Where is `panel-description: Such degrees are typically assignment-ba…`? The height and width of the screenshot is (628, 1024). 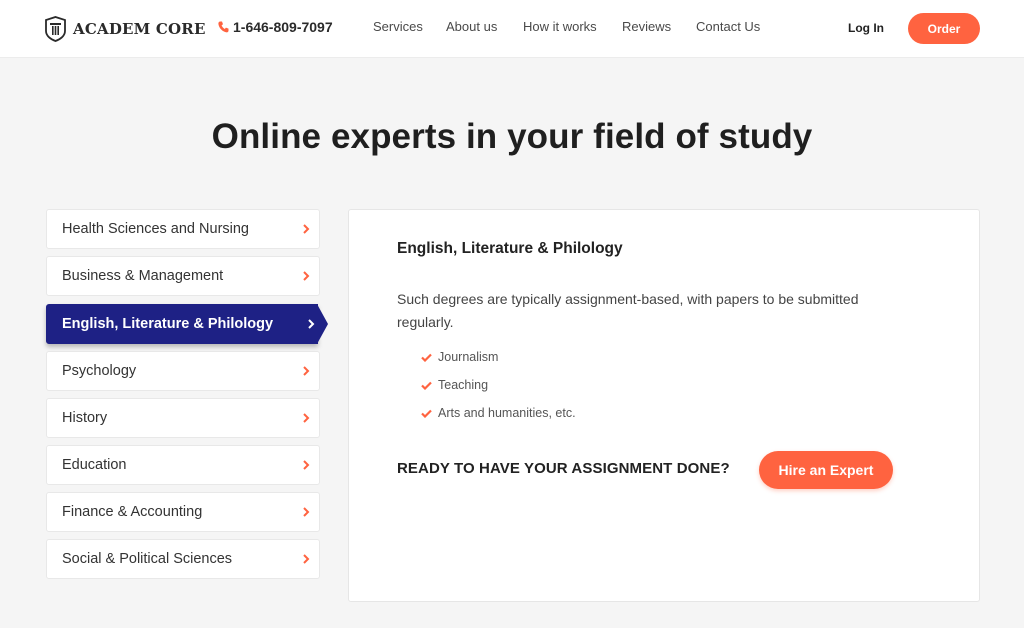
panel-description: Such degrees are typically assignment-ba… is located at coordinates (628, 310).